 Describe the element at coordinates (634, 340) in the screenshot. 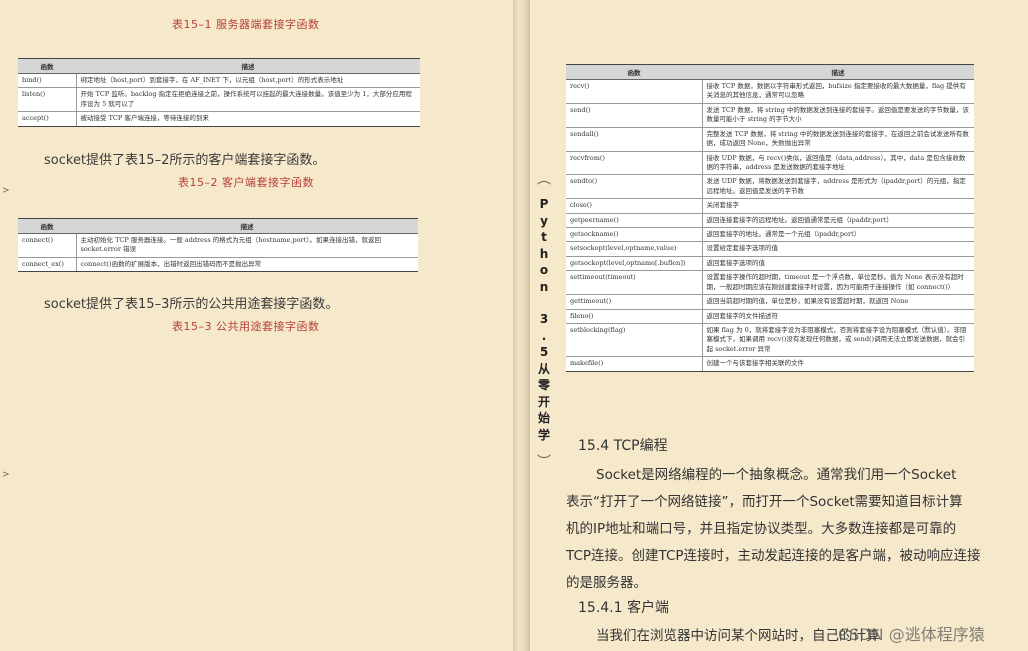

I see `function-name-cell: setblocking(flag)` at that location.